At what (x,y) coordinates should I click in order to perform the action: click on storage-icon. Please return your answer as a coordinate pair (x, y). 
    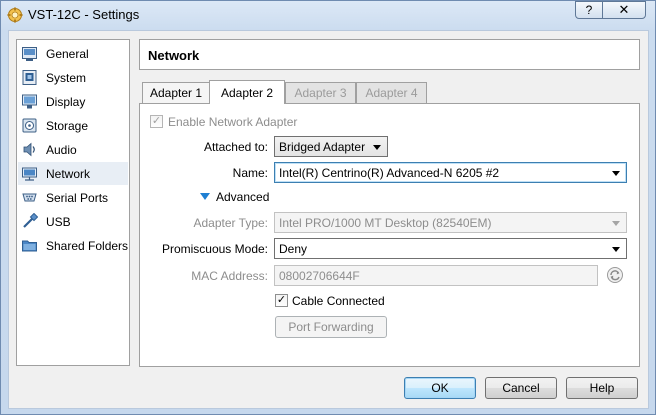
    Looking at the image, I should click on (29, 125).